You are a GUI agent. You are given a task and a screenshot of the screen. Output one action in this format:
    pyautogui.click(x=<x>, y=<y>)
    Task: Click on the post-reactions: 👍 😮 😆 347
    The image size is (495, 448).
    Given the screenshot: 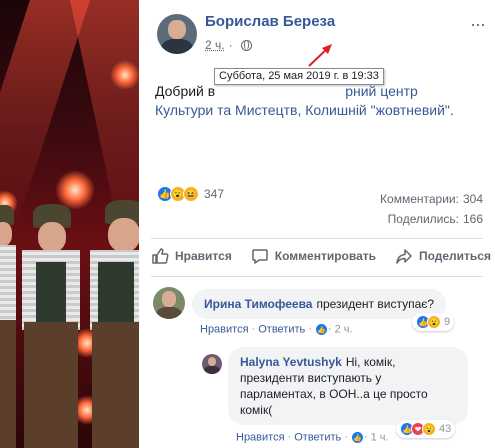 What is the action you would take?
    pyautogui.click(x=190, y=194)
    